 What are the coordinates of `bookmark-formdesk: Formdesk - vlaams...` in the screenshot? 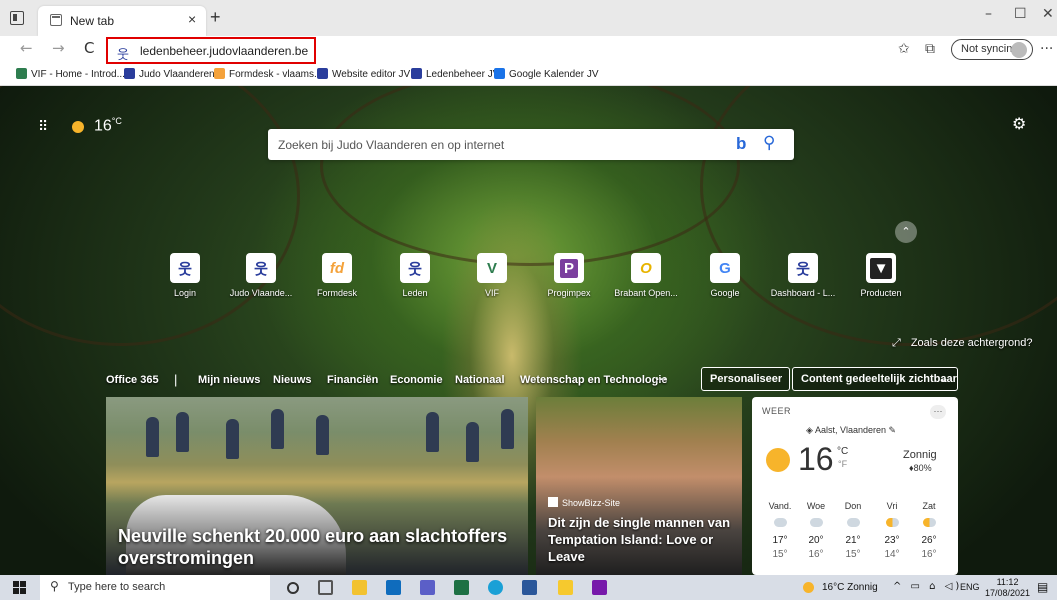 It's located at (268, 74).